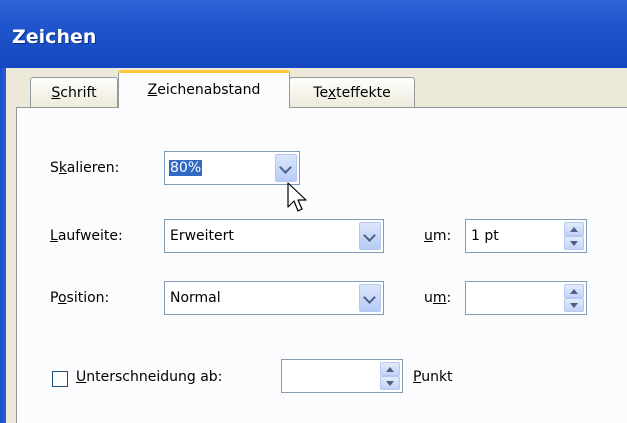 The height and width of the screenshot is (423, 627). What do you see at coordinates (274, 298) in the screenshot?
I see `position-combobox: Normal` at bounding box center [274, 298].